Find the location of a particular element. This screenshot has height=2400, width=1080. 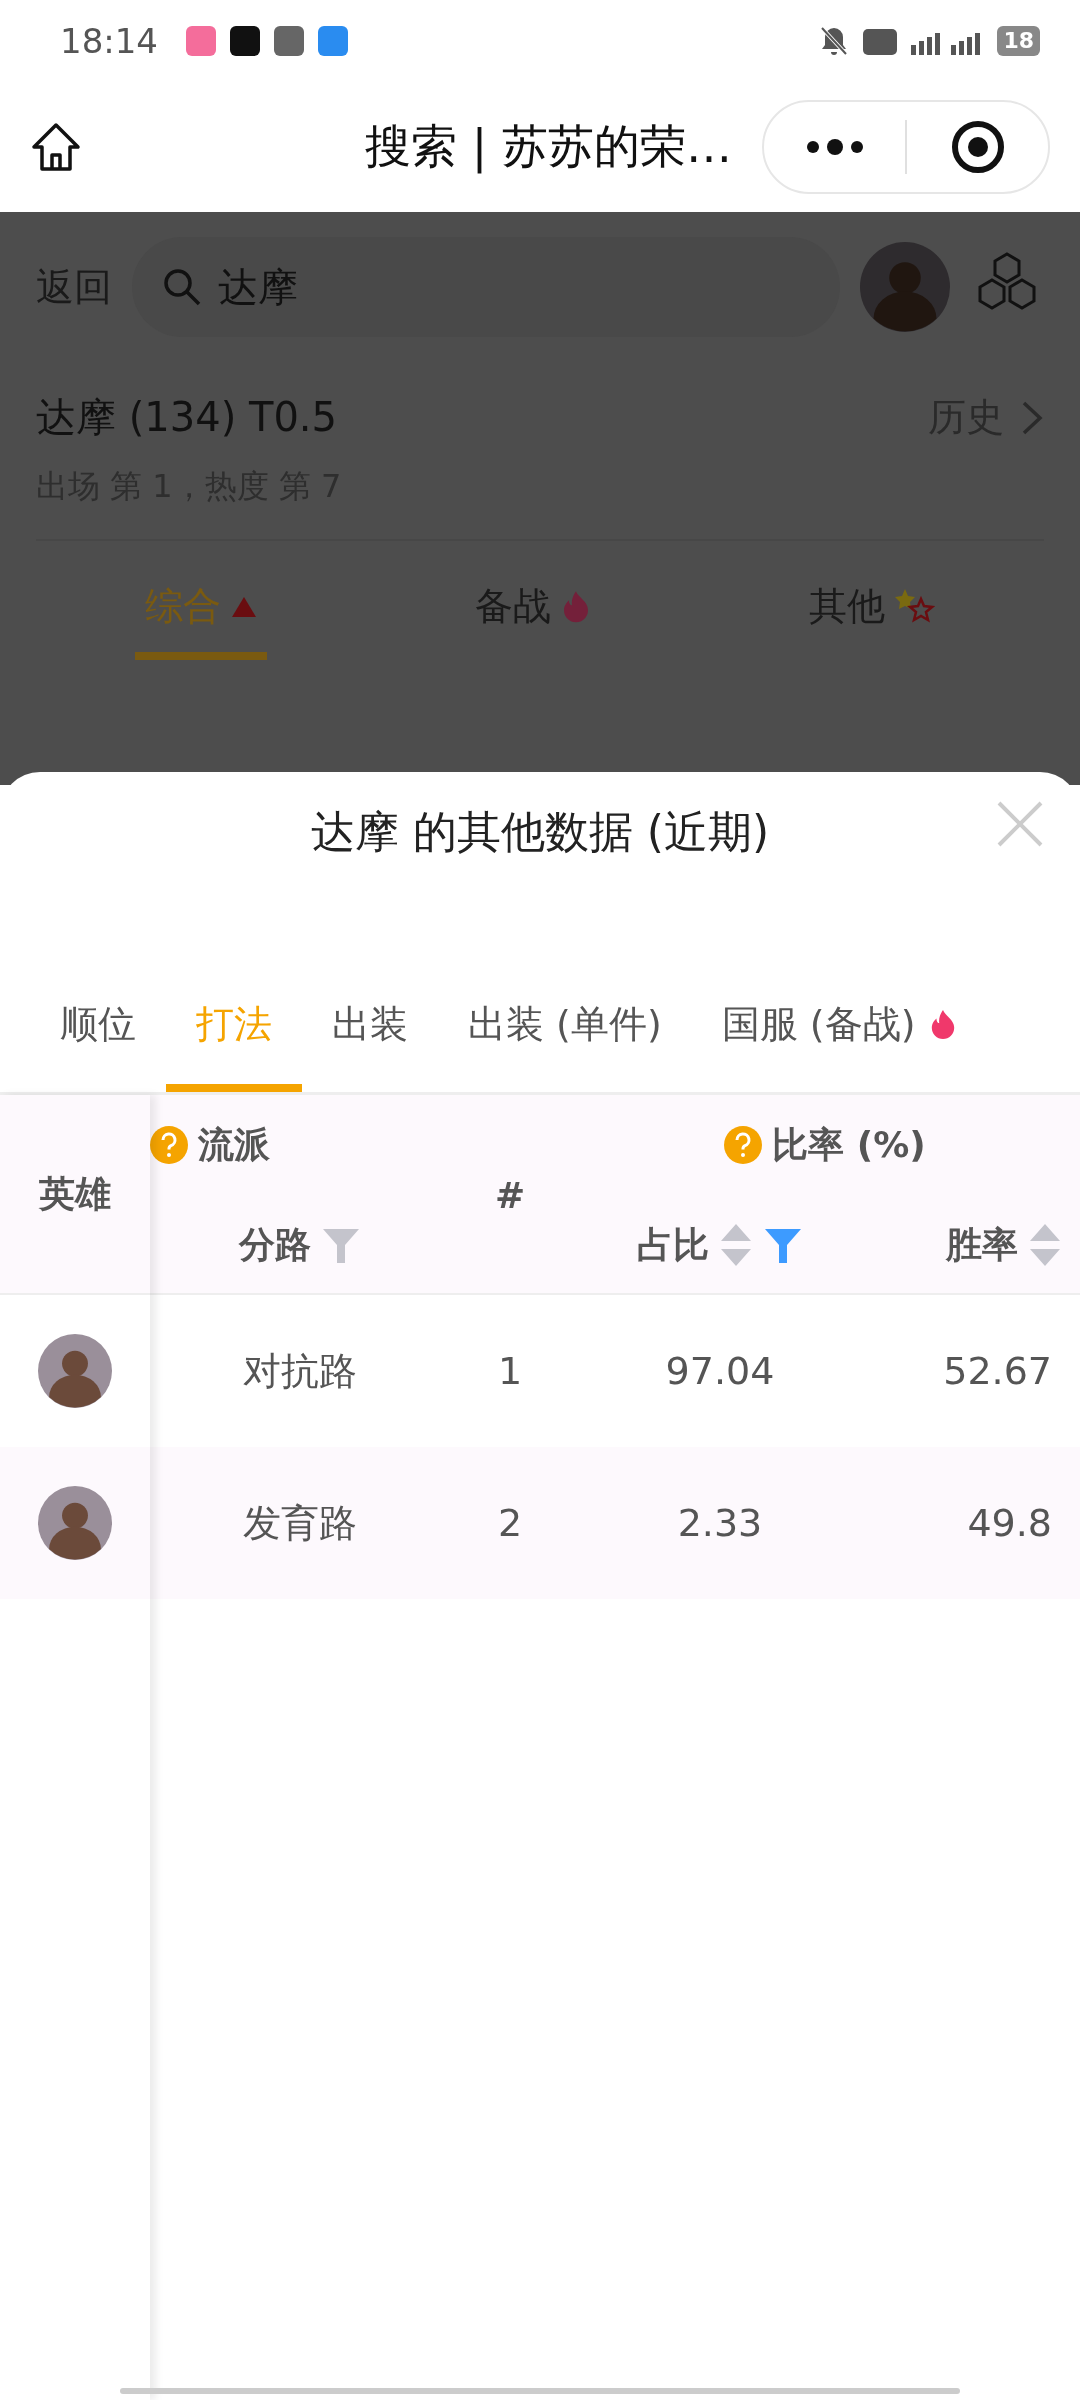

tab: 出装 is located at coordinates (370, 1035).